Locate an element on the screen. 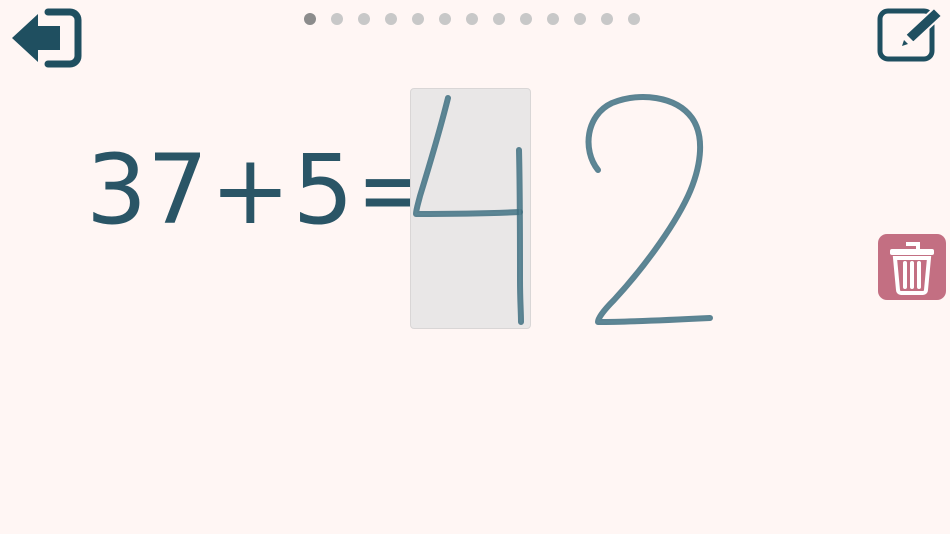  trash-can-icon is located at coordinates (912, 268).